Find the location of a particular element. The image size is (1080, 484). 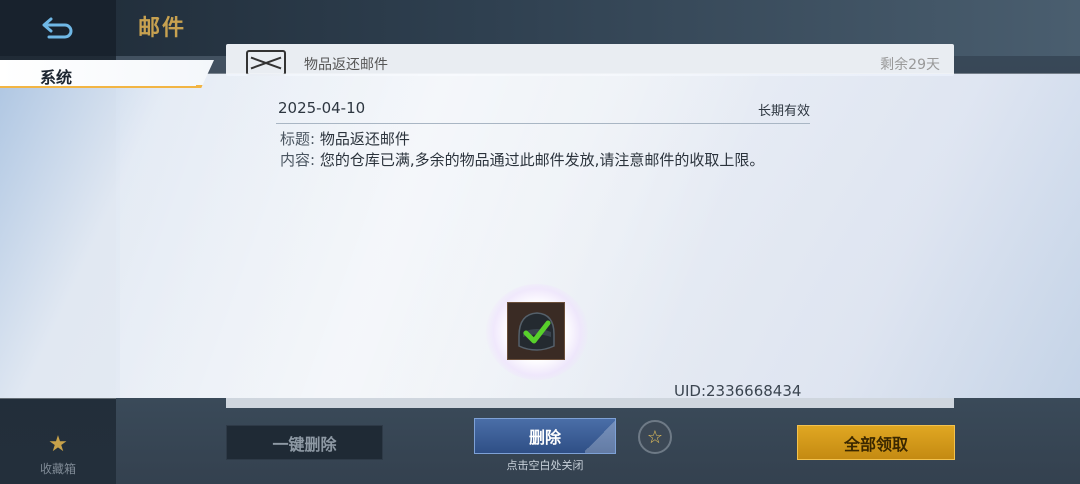

mail-row-remaining: 剩余29天 is located at coordinates (910, 65).